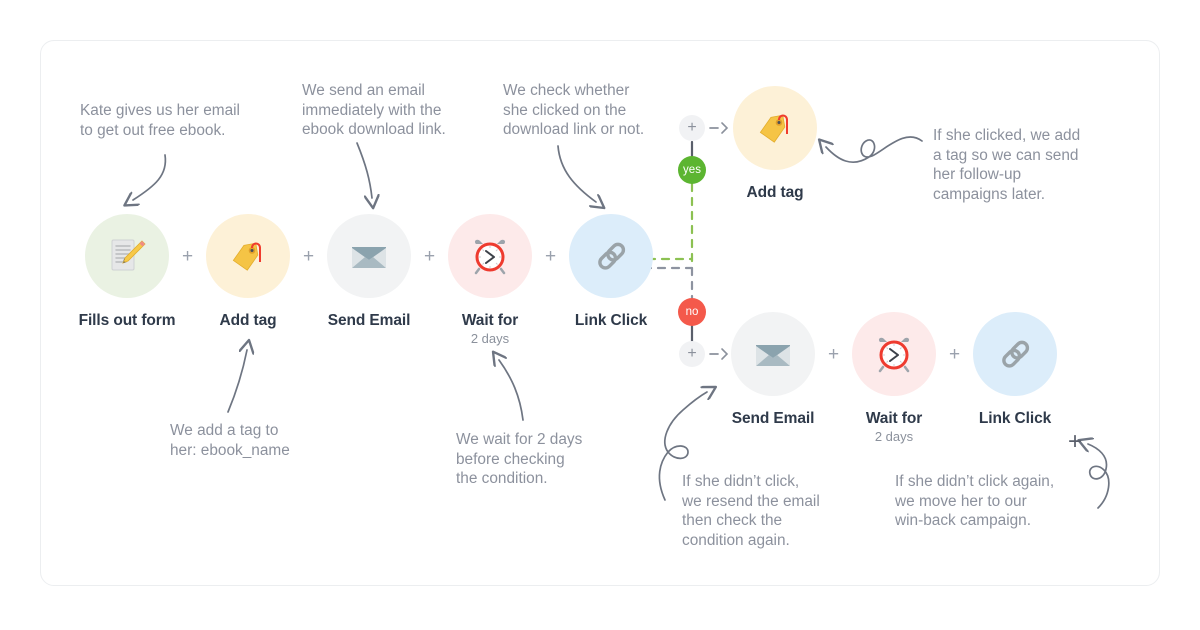 The image size is (1200, 630). I want to click on branch-badge-no: no, so click(692, 312).